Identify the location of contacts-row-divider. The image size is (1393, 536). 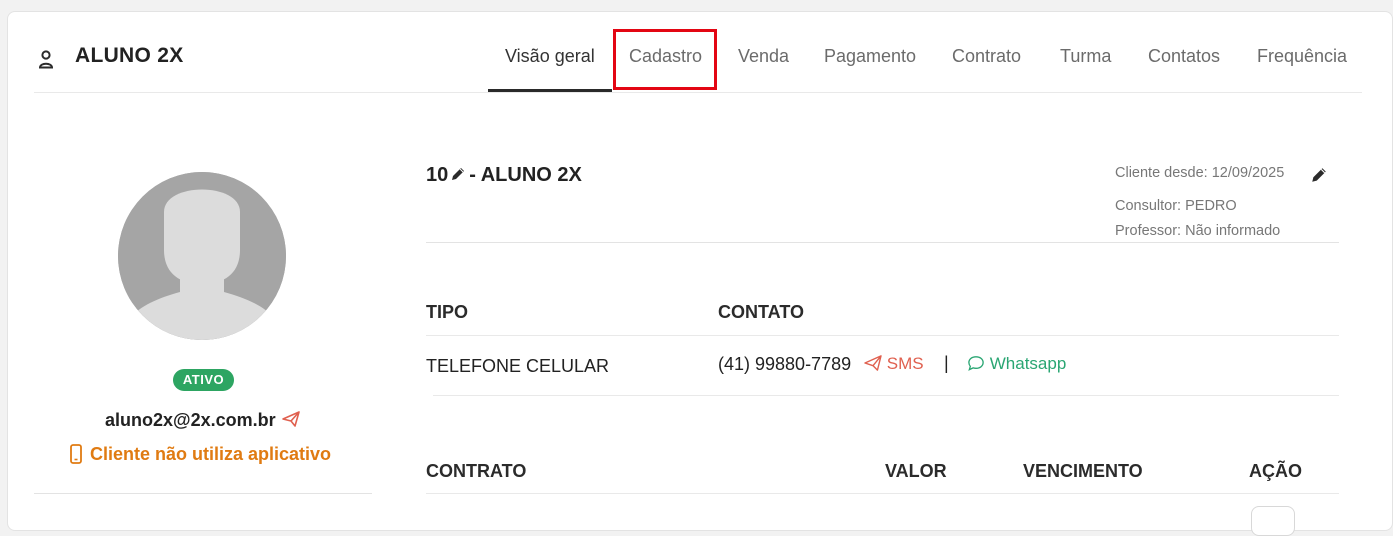
(886, 395).